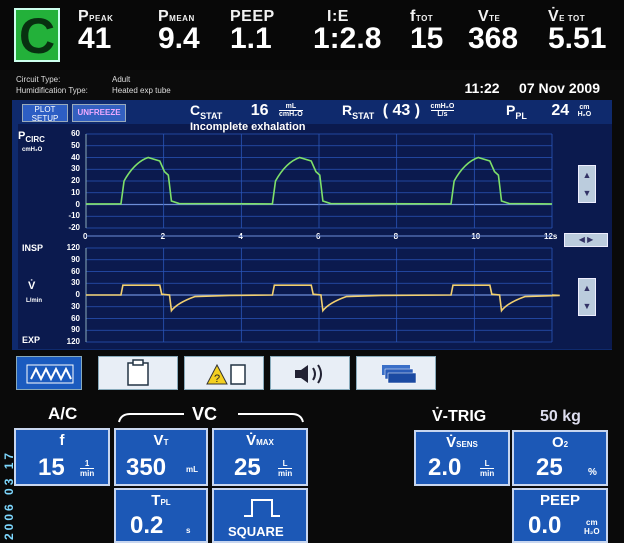 This screenshot has width=624, height=543. What do you see at coordinates (260, 457) in the screenshot?
I see `setting-peak-flow: V̇MAX 25 Lmin` at bounding box center [260, 457].